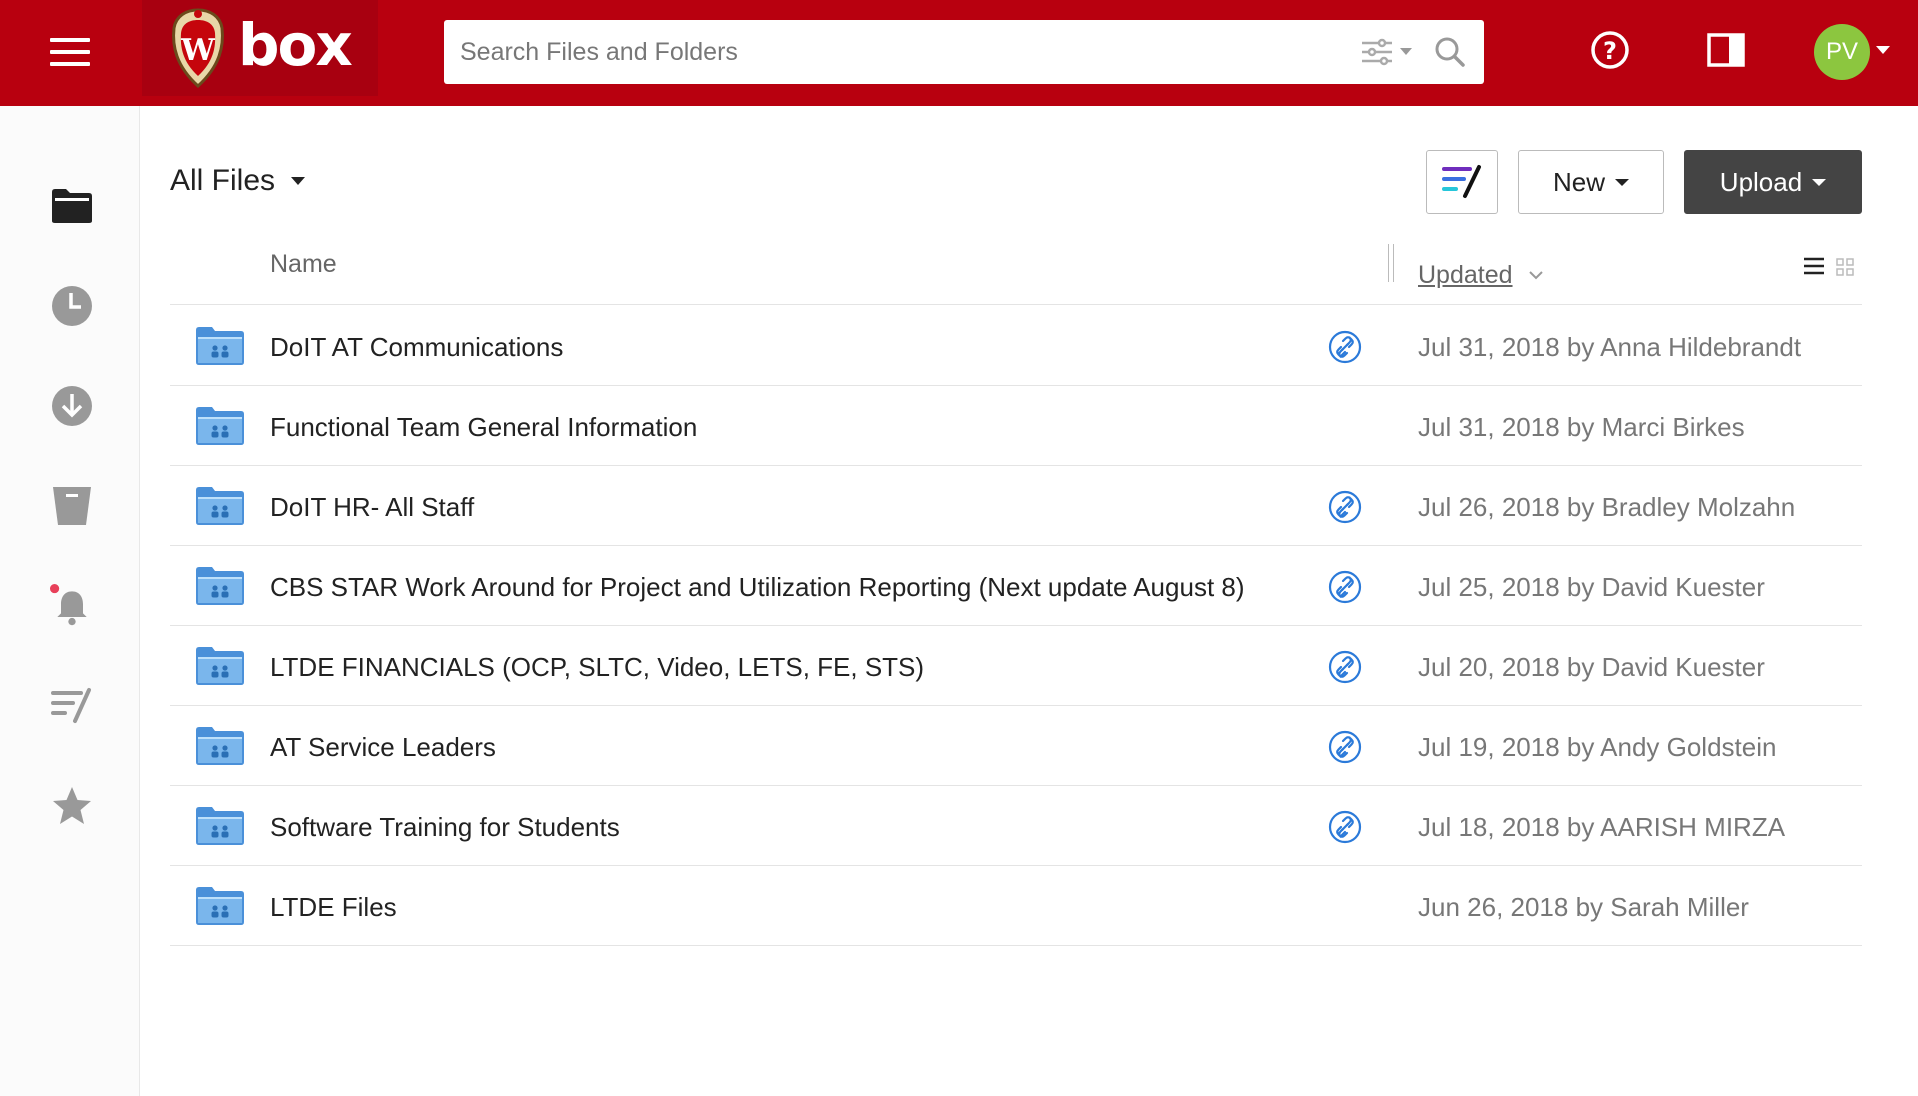  I want to click on file-name: AT Service Leaders, so click(383, 747).